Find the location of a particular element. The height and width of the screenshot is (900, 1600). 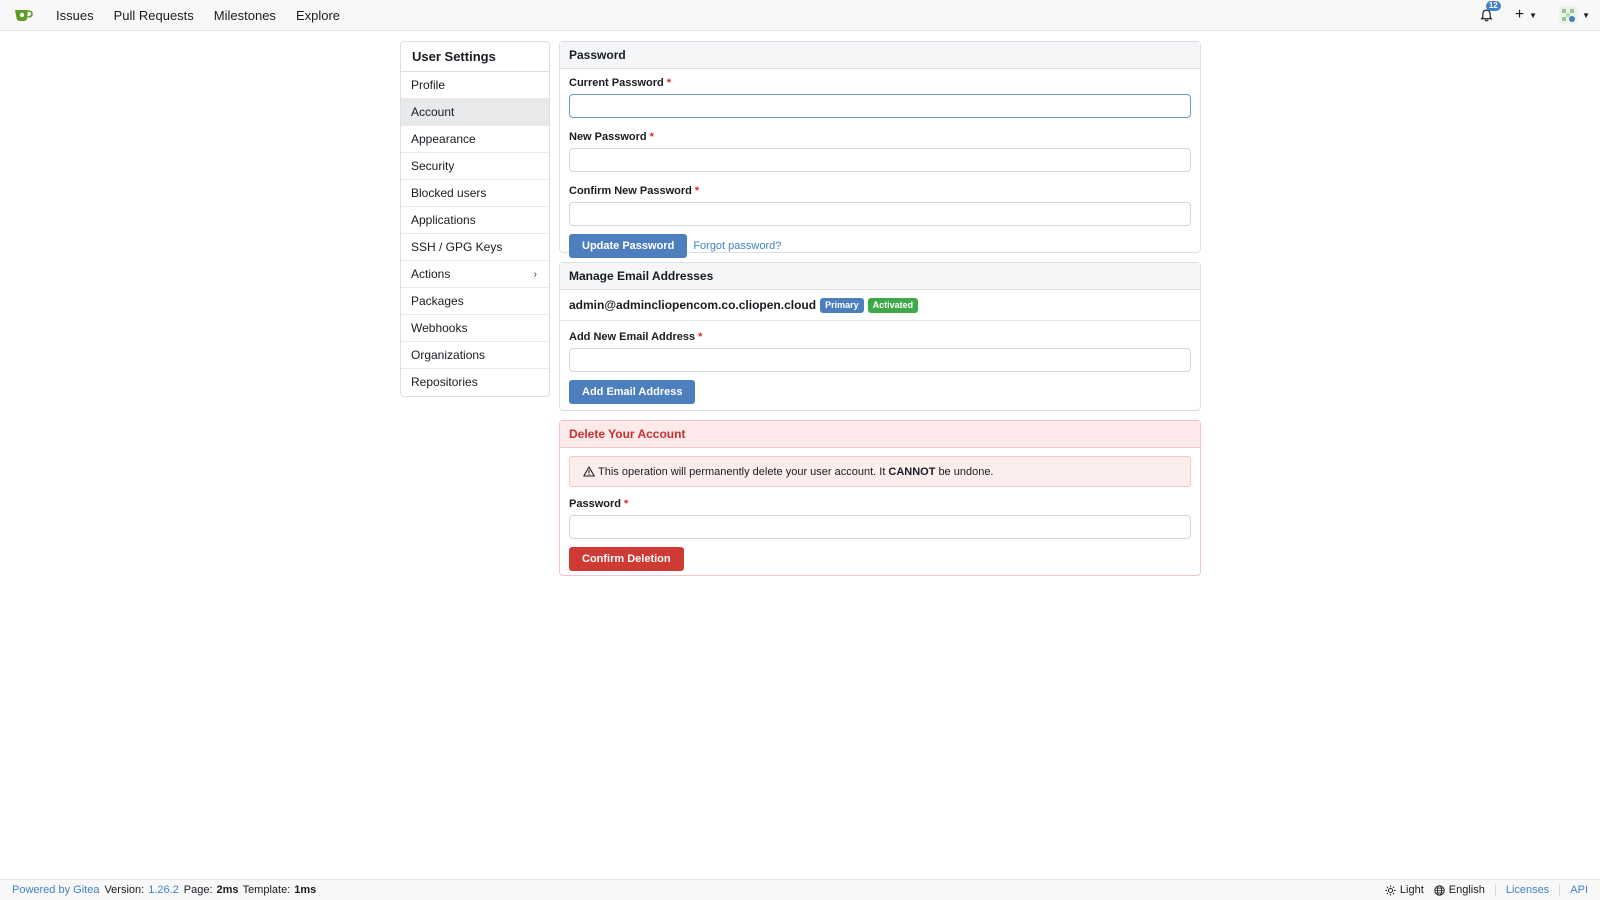

template-time-label: Template: is located at coordinates (266, 890).